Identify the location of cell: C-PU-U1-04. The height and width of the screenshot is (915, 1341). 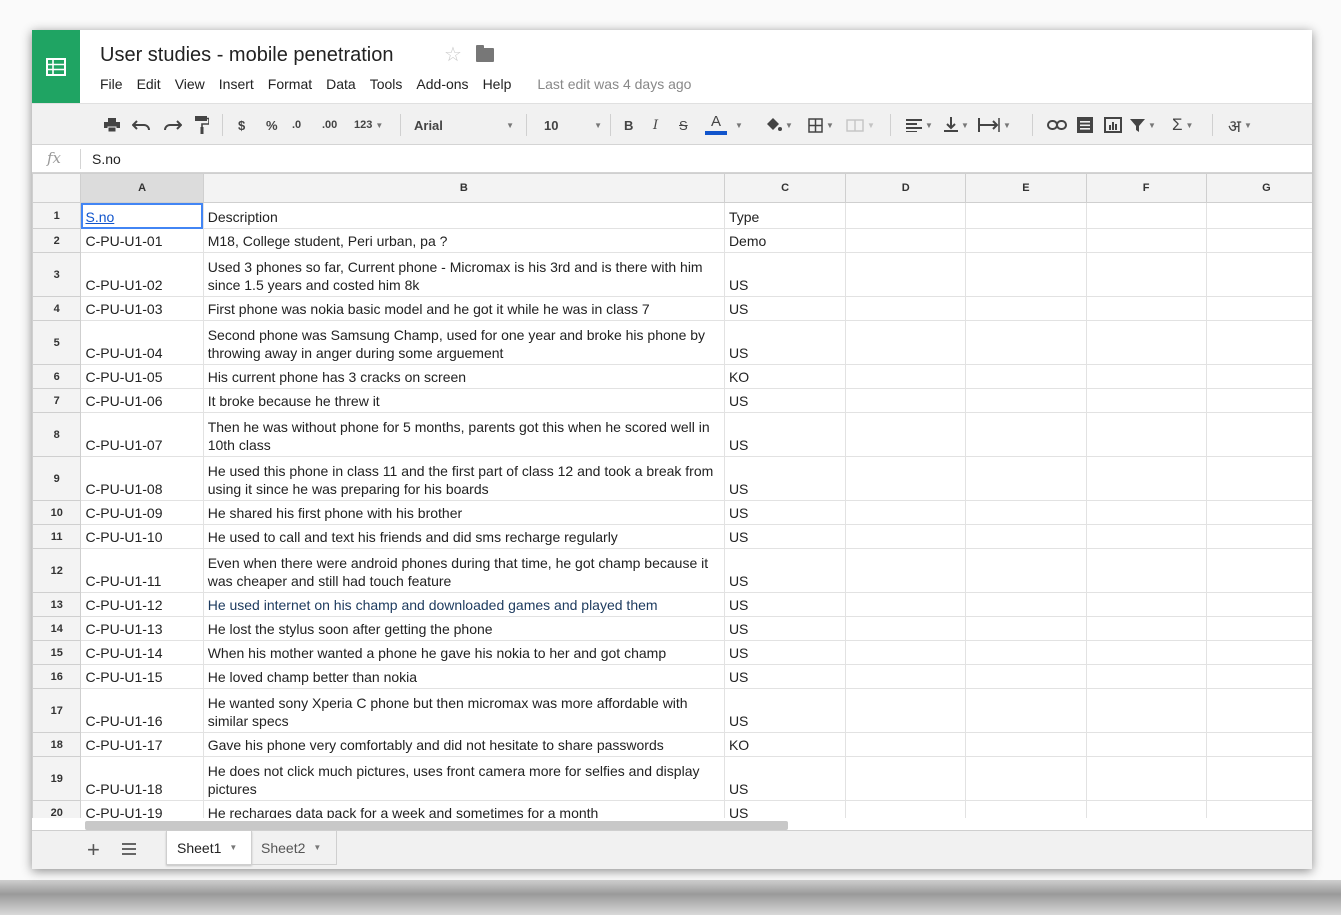
(142, 342).